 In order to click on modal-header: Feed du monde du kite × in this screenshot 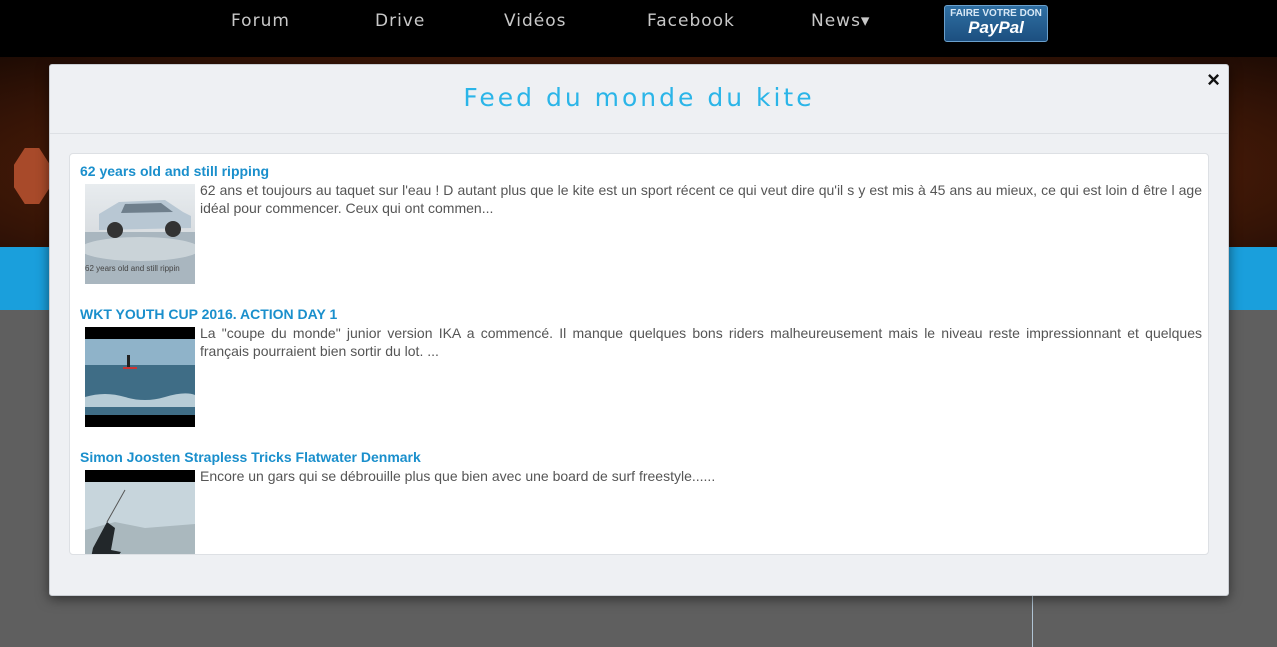, I will do `click(639, 99)`.